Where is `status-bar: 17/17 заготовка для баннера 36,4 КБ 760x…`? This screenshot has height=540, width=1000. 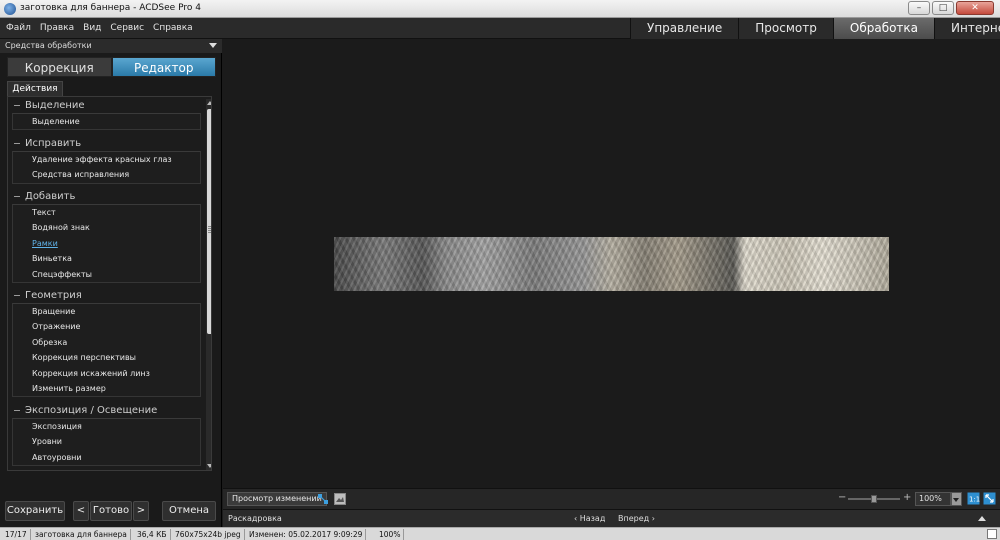 status-bar: 17/17 заготовка для баннера 36,4 КБ 760x… is located at coordinates (500, 533).